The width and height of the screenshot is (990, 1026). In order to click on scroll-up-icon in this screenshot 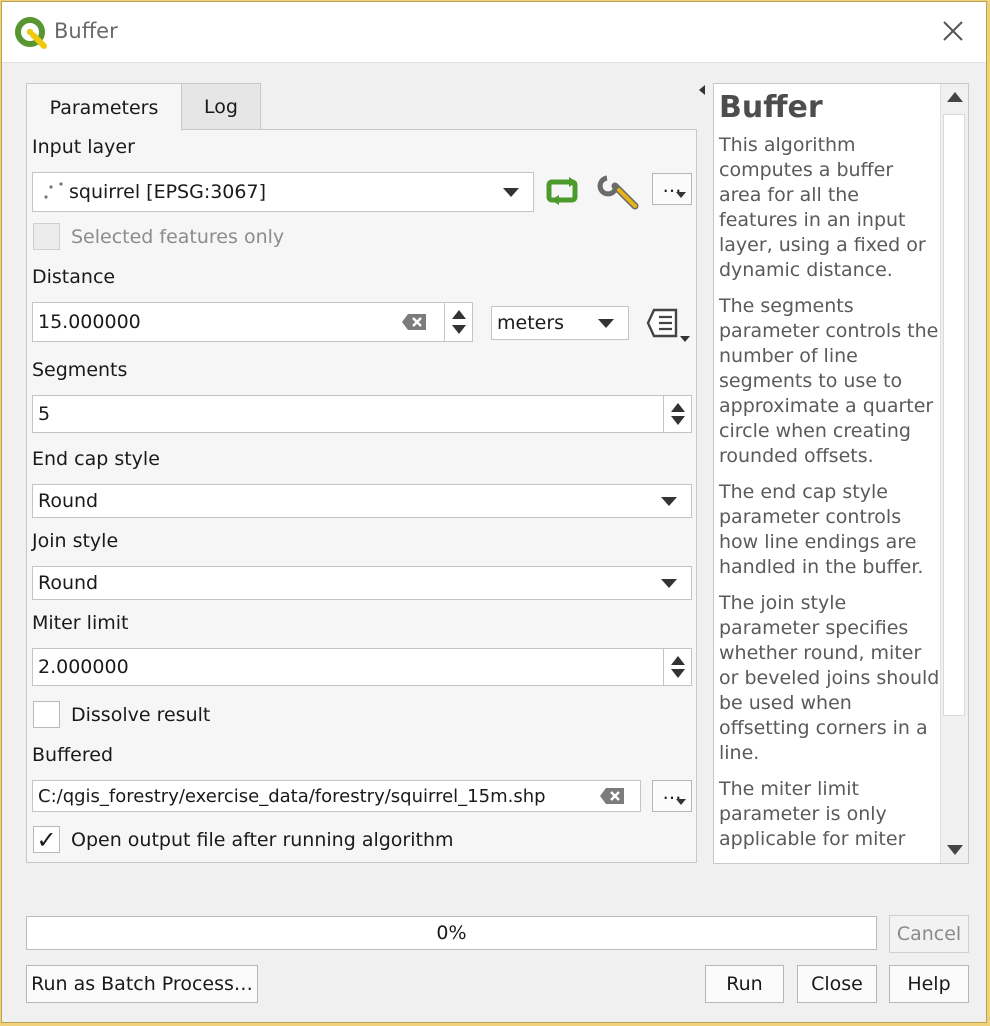, I will do `click(955, 97)`.